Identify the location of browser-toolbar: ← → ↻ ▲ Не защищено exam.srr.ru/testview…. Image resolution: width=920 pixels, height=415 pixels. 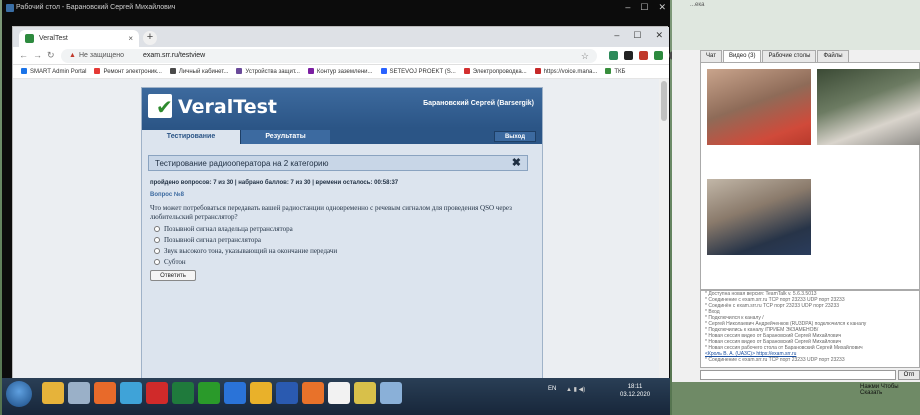
(352, 56).